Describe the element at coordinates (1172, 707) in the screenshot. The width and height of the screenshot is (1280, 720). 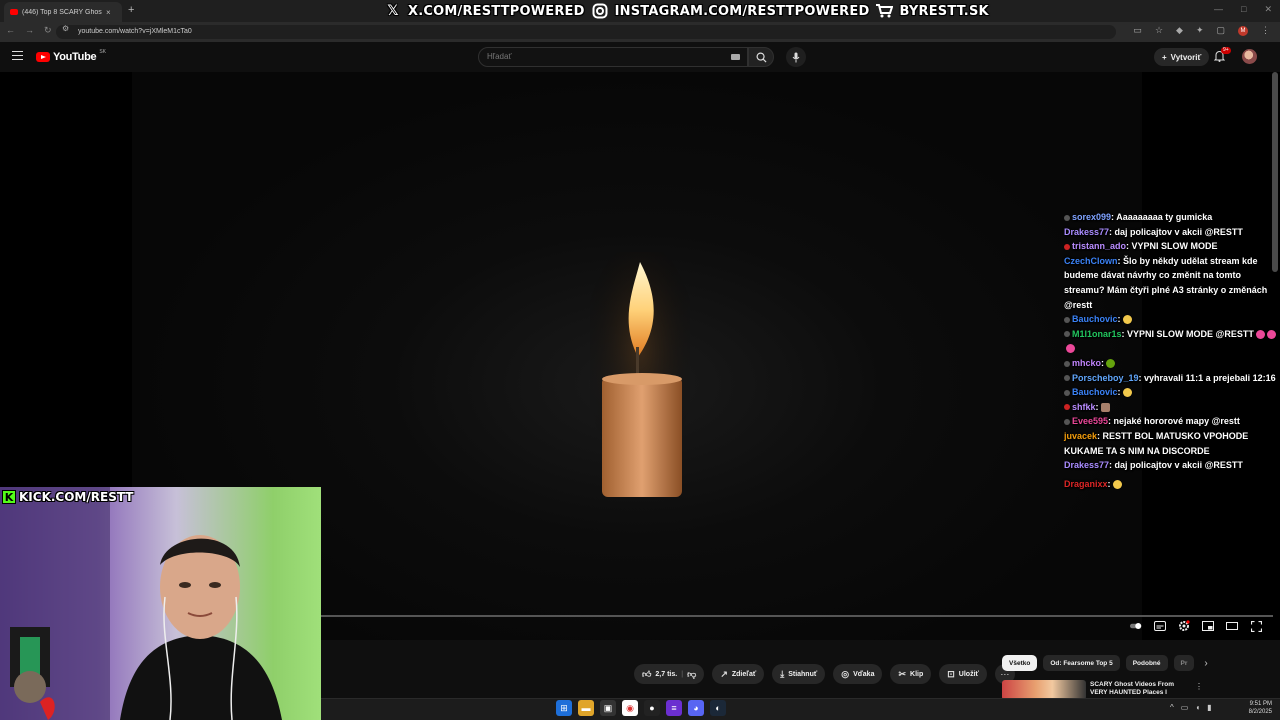
I see `tray-chevron-icon: ^` at that location.